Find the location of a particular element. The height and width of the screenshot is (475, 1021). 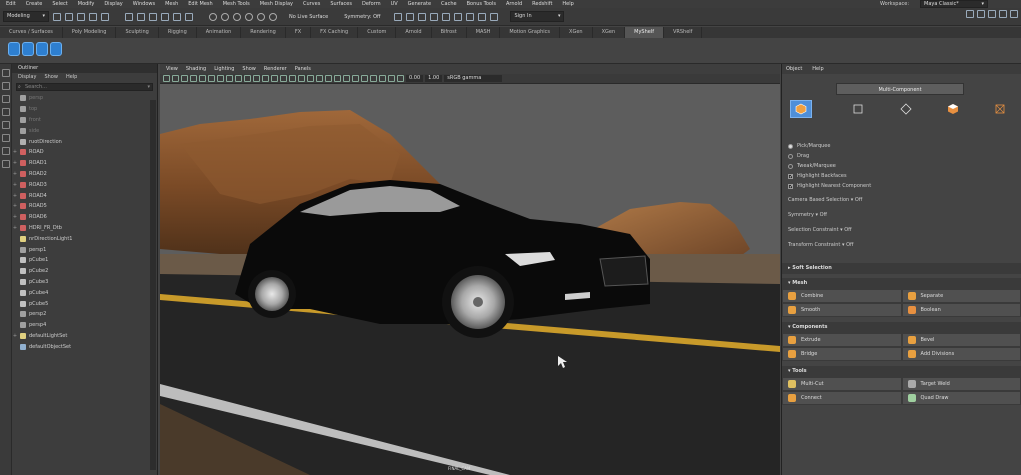

outliner-item: + ROAD4 is located at coordinates (84, 195).